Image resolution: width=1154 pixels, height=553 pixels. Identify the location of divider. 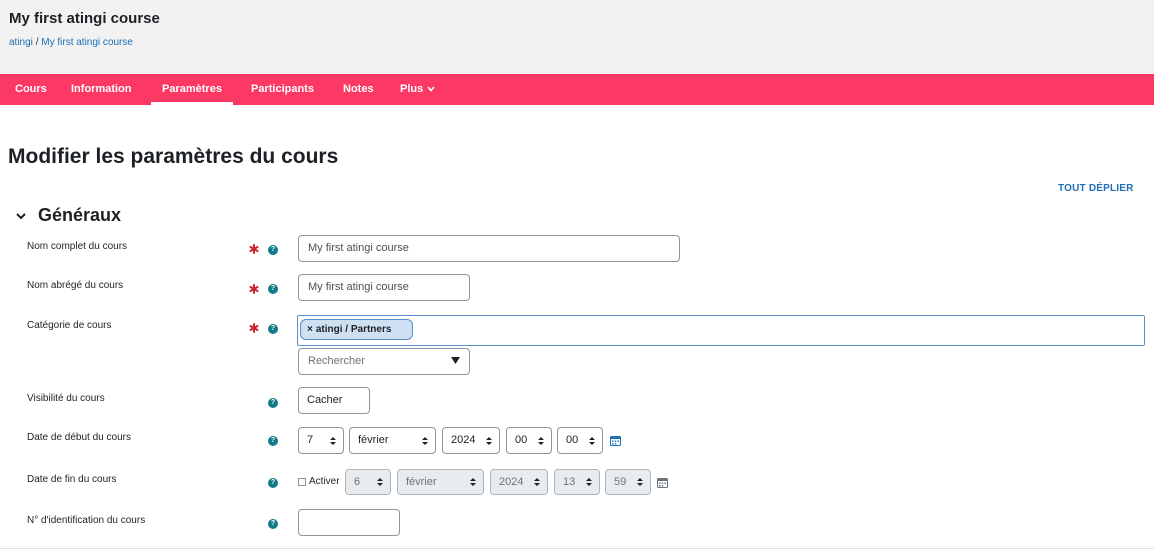
(577, 548).